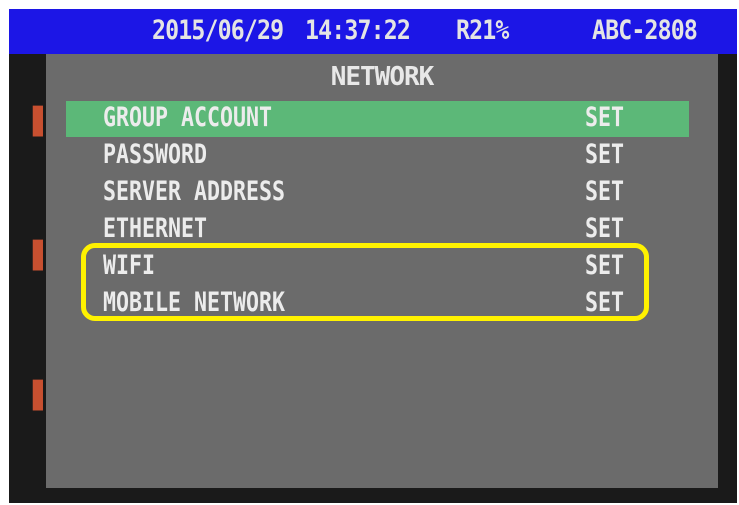 This screenshot has width=739, height=505. What do you see at coordinates (155, 154) in the screenshot?
I see `menu-item-label: PASSWORD` at bounding box center [155, 154].